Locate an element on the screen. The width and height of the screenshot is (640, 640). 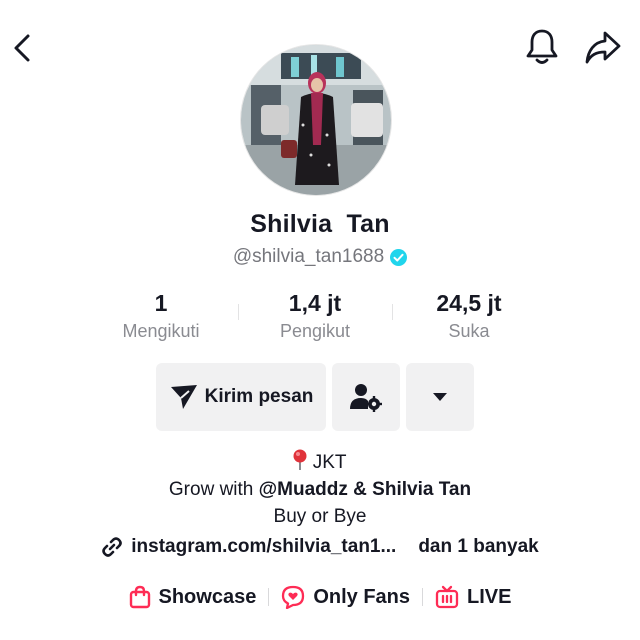
profile-handle: @shilvia_tan1688 is located at coordinates (308, 256).